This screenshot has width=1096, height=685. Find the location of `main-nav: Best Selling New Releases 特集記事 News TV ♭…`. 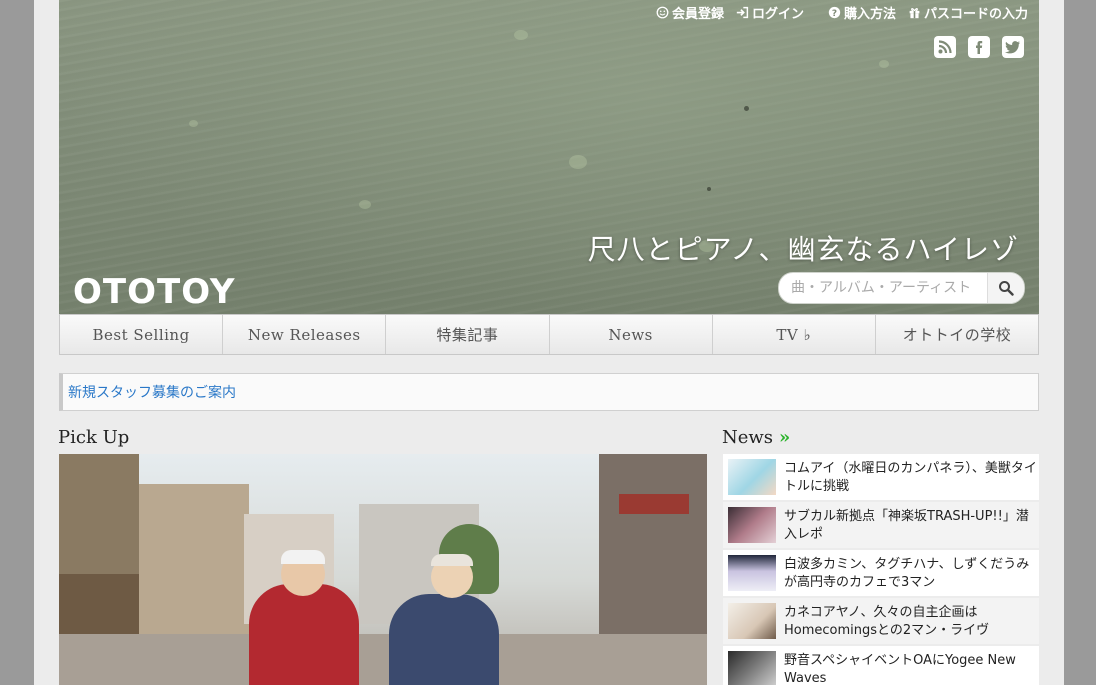

main-nav: Best Selling New Releases 特集記事 News TV ♭… is located at coordinates (549, 334).